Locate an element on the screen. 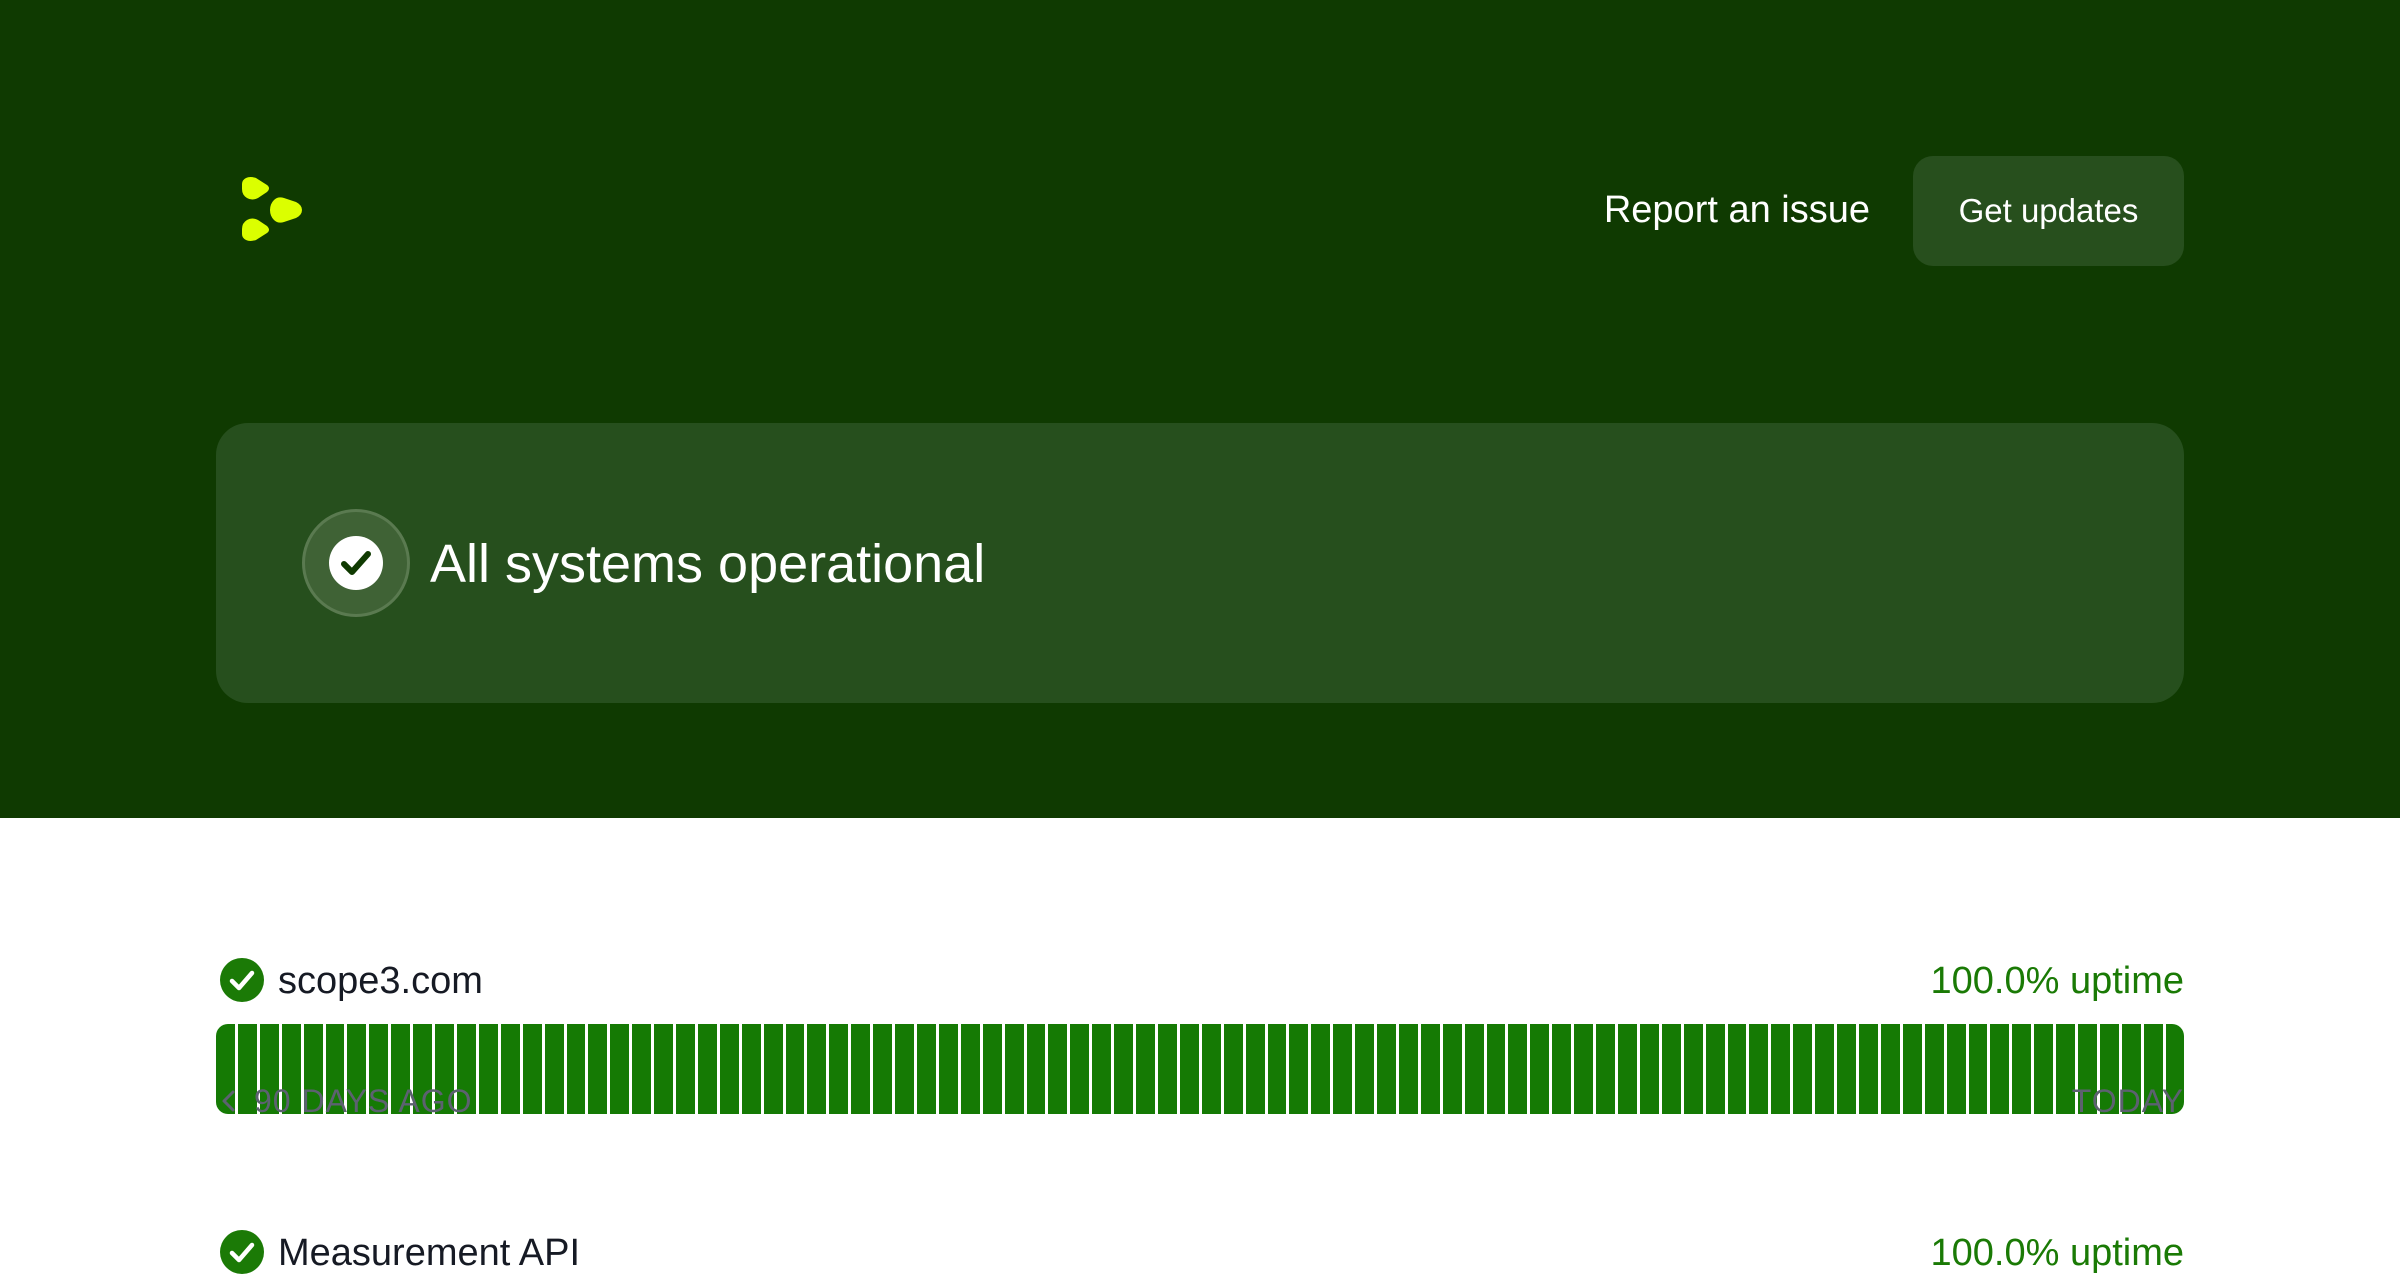 The width and height of the screenshot is (2400, 1280). status-check-icon-ring is located at coordinates (356, 563).